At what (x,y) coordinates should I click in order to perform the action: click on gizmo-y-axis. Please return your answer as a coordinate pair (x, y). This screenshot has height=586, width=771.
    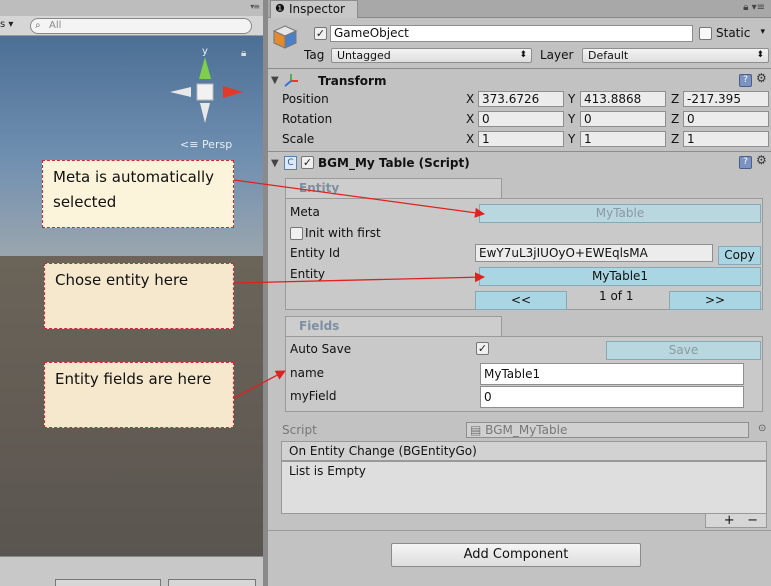
    Looking at the image, I should click on (205, 68).